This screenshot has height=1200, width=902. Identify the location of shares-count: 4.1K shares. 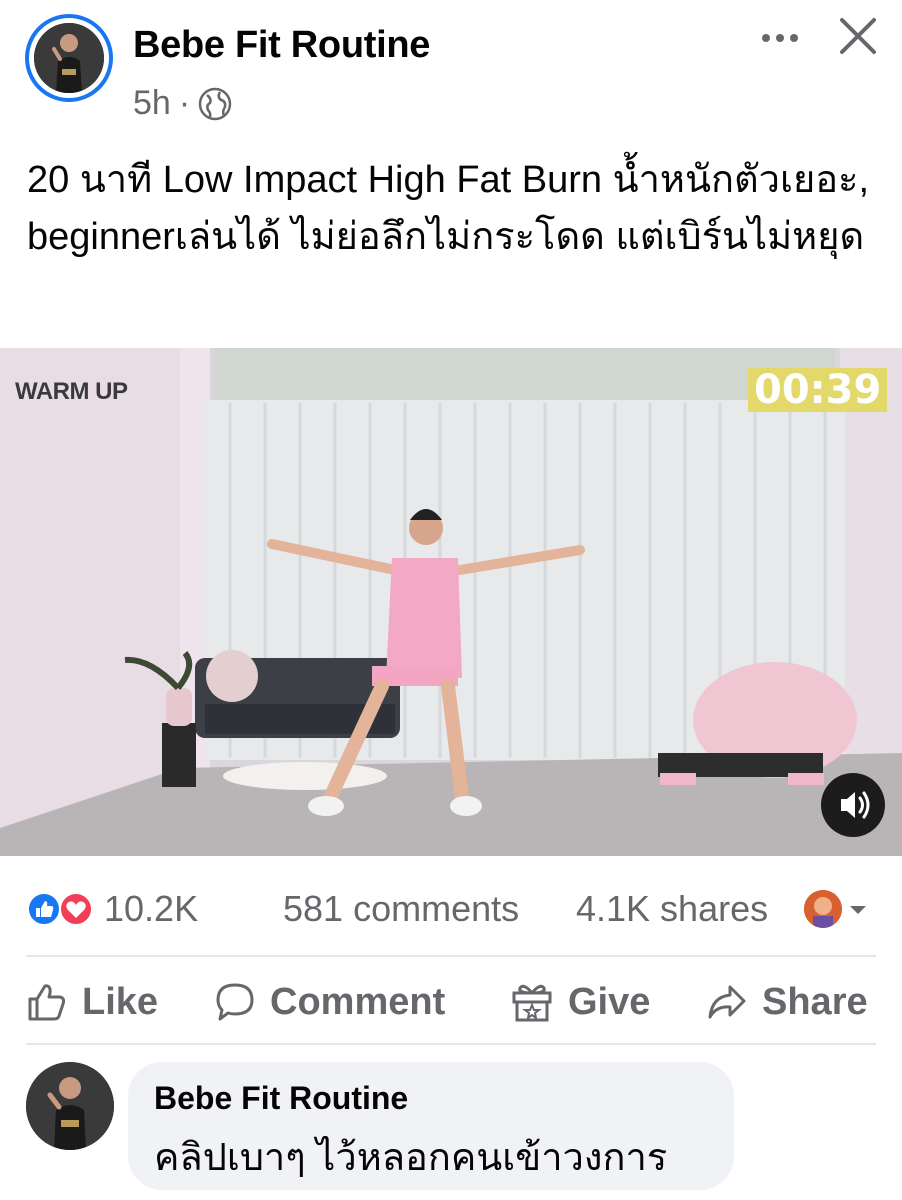
(672, 909).